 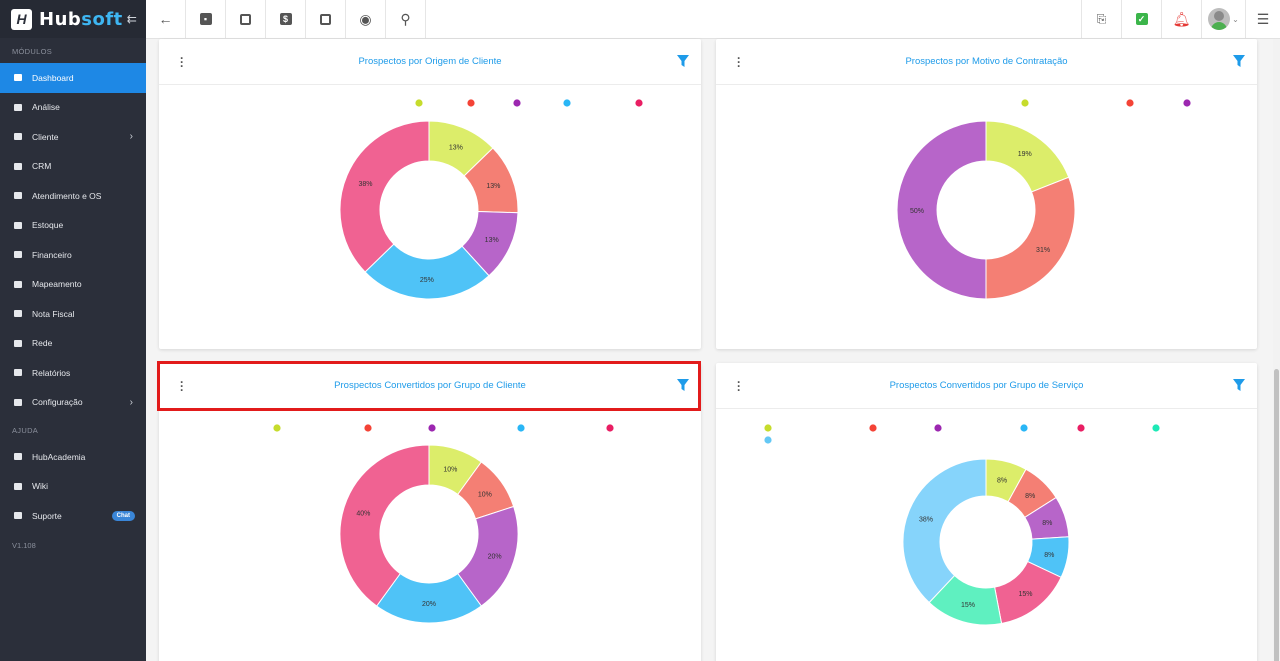 What do you see at coordinates (81, 19) in the screenshot?
I see `hubsoft-logo-text: Hubsoft` at bounding box center [81, 19].